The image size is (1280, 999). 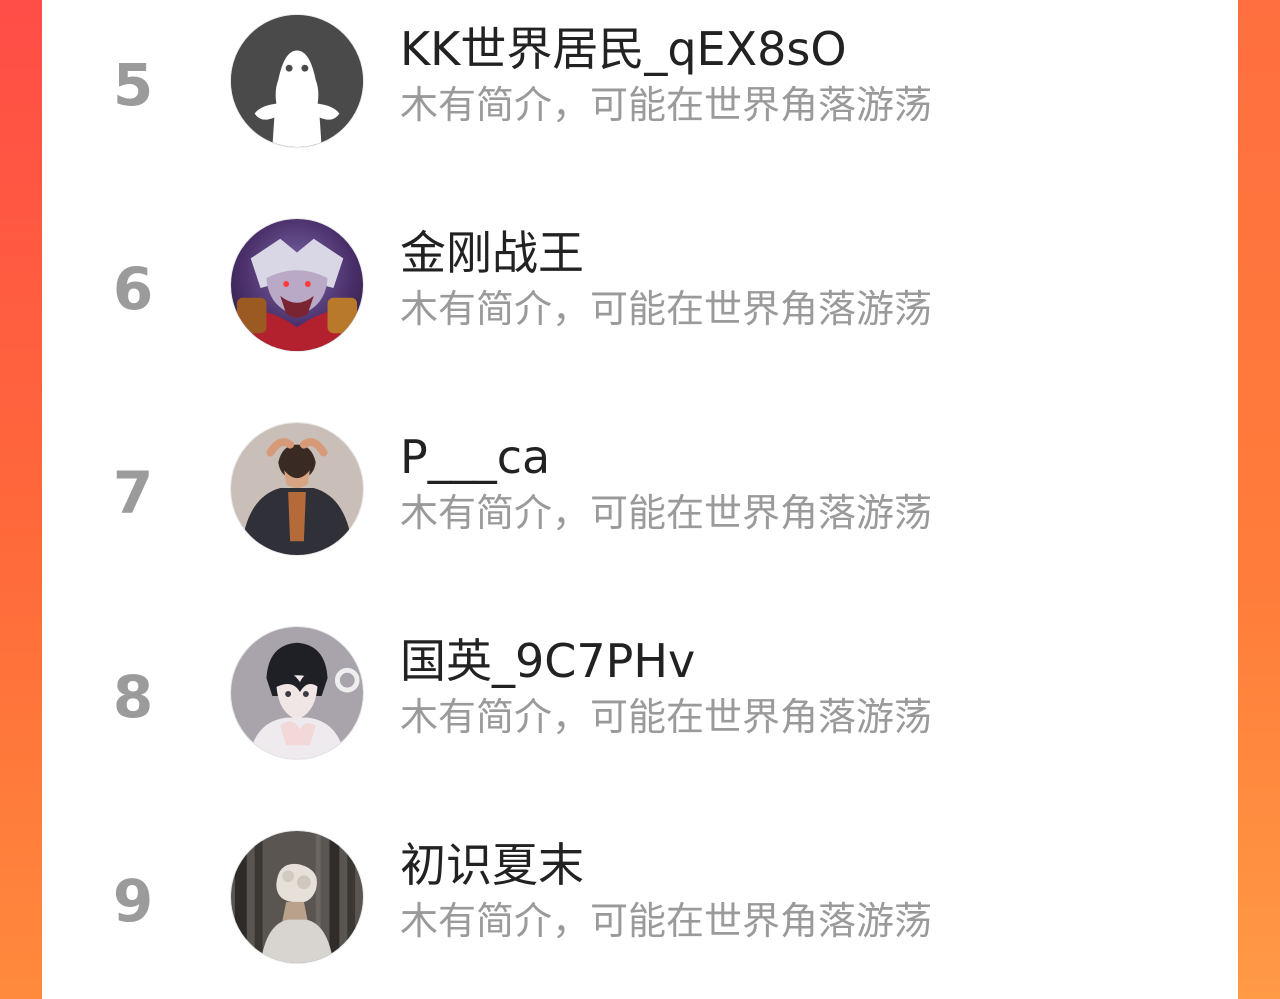 I want to click on rank-number: 5, so click(x=133, y=85).